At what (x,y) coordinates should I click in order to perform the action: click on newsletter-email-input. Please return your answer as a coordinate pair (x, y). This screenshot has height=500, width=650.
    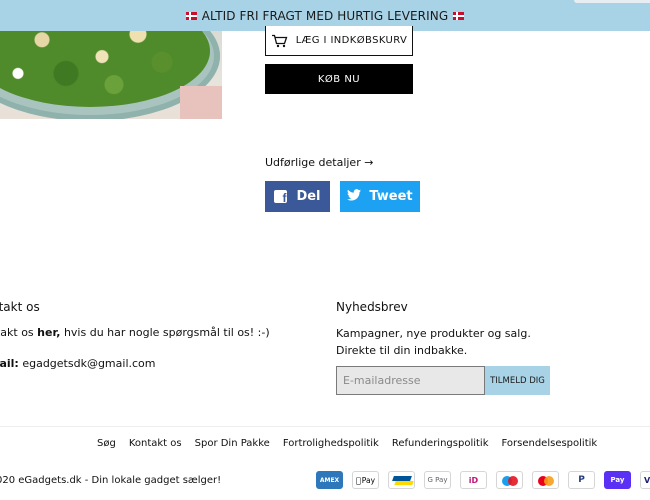
    Looking at the image, I should click on (410, 380).